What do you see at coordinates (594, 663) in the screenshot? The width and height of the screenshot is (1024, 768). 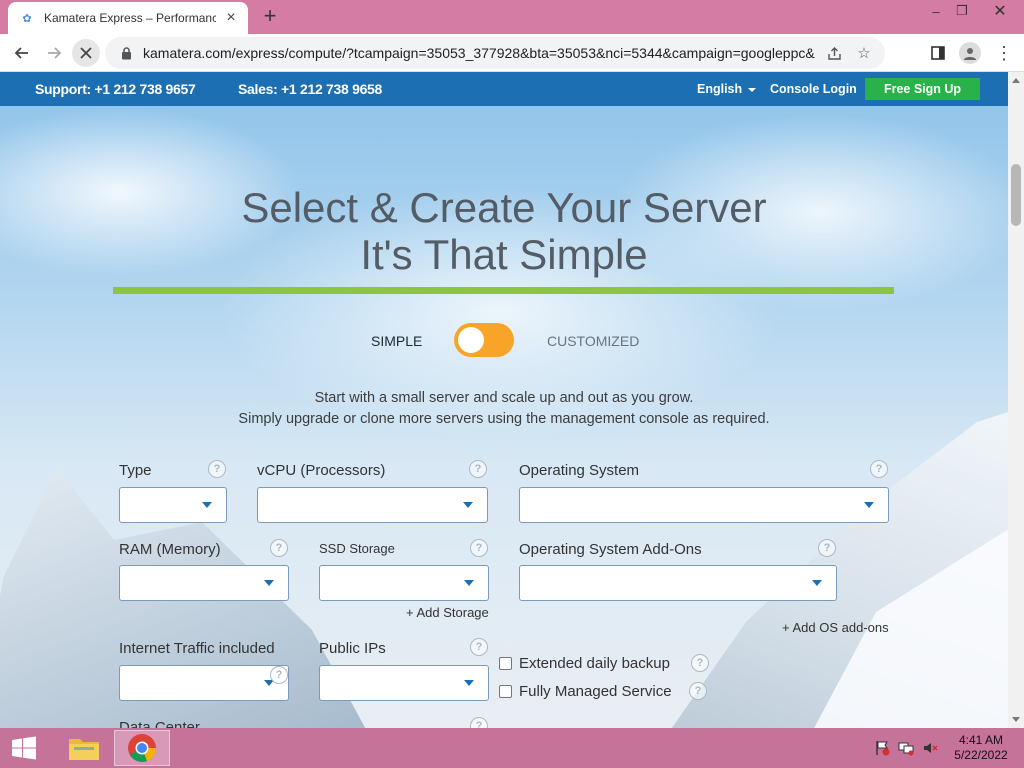 I see `daily-backup-label: Extended daily backup` at bounding box center [594, 663].